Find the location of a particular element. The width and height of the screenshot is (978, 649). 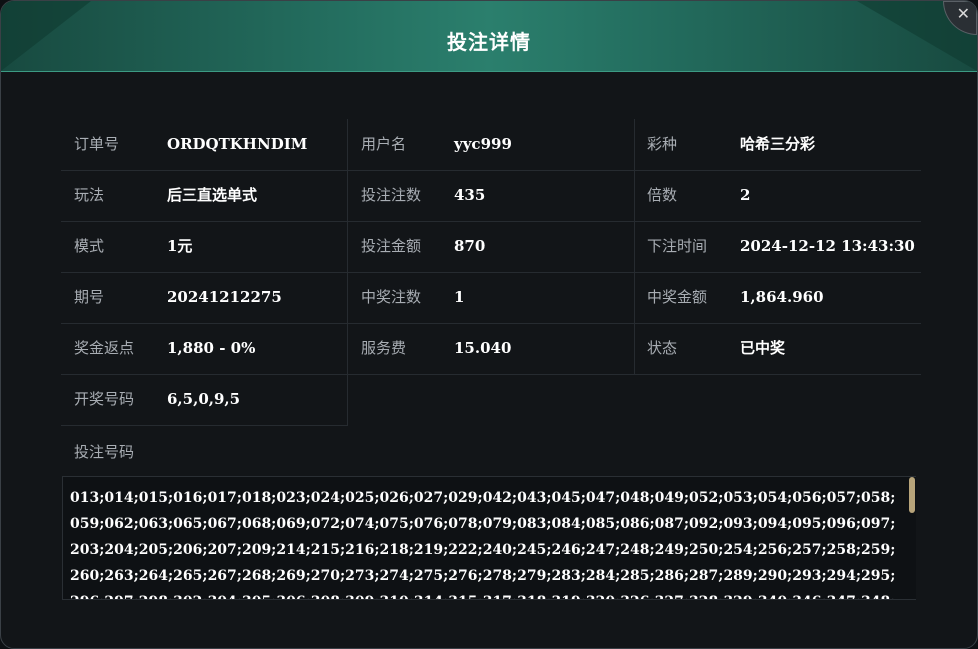

detail-value: 1,864.960 is located at coordinates (782, 297).